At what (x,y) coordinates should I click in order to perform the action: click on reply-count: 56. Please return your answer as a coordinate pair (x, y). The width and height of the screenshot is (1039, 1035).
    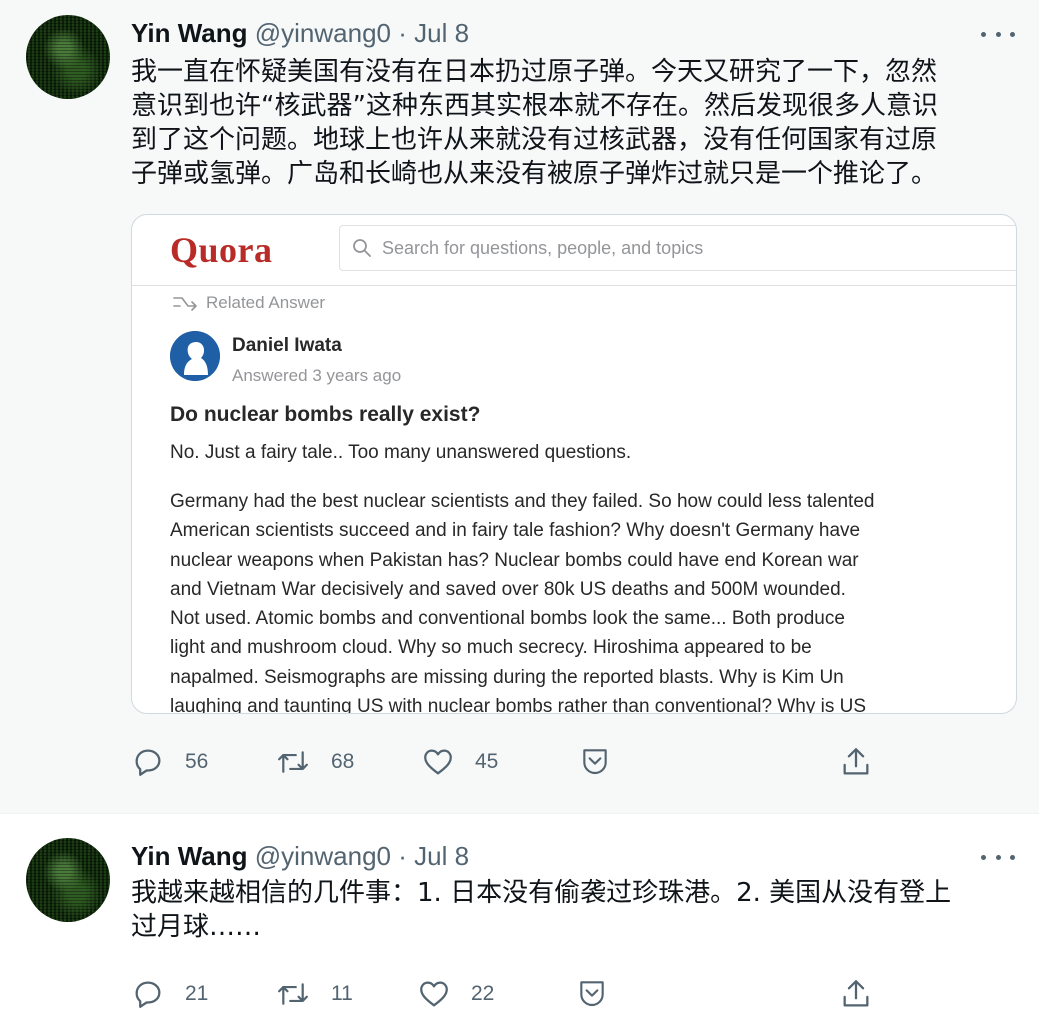
    Looking at the image, I should click on (197, 761).